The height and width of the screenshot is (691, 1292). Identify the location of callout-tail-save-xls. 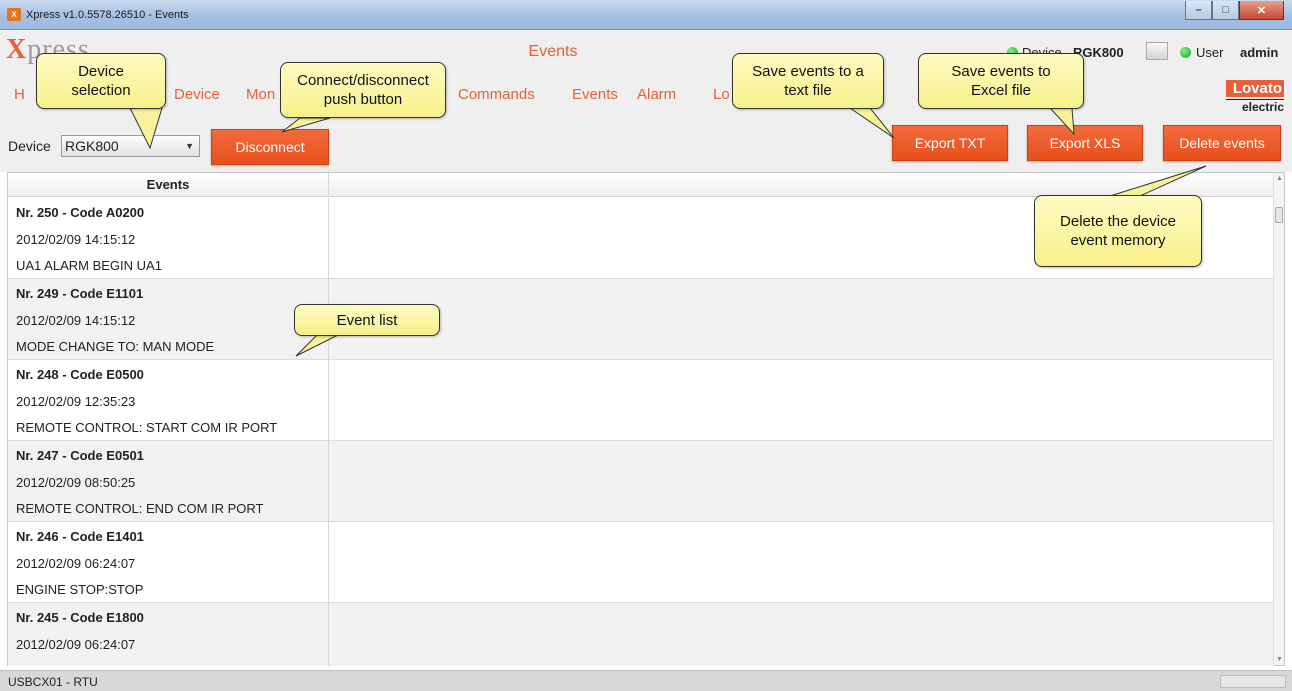
(1061, 121).